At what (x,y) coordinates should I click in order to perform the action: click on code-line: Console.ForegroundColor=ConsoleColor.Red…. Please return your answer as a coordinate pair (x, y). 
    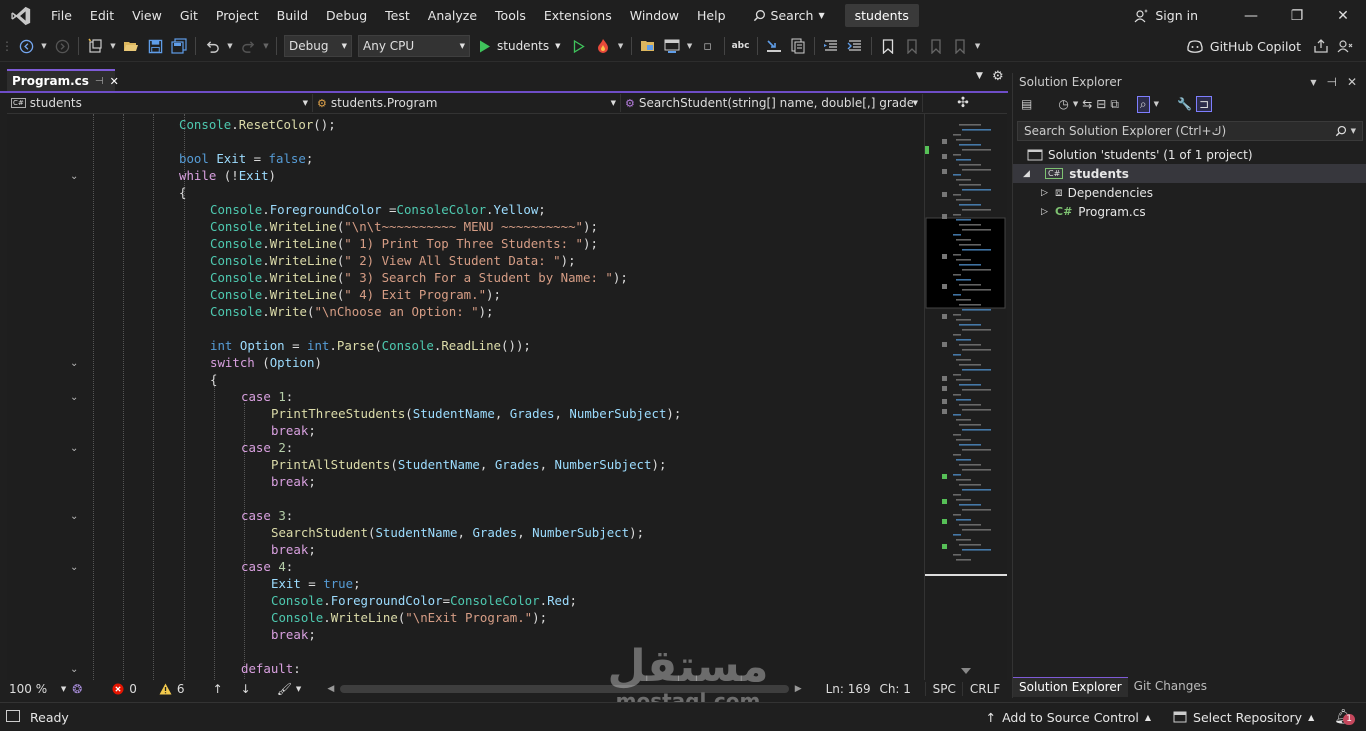
    Looking at the image, I should click on (344, 600).